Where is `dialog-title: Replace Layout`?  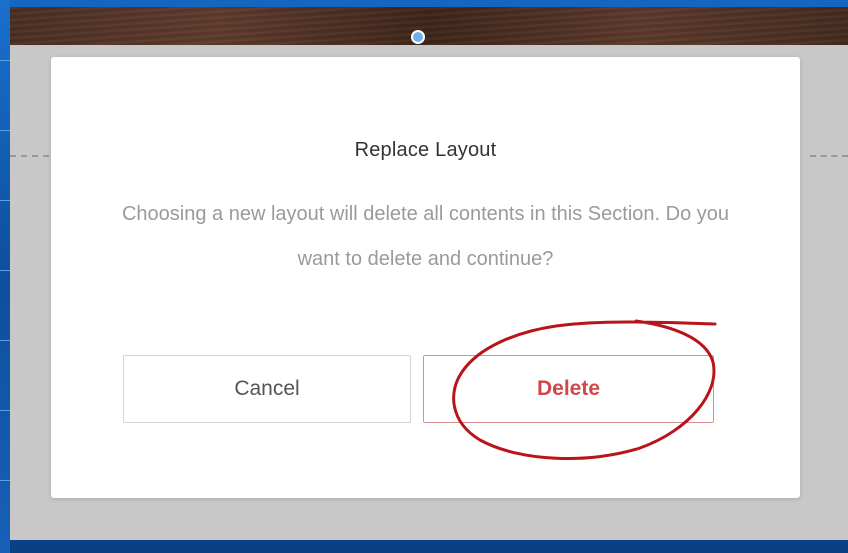 dialog-title: Replace Layout is located at coordinates (425, 150).